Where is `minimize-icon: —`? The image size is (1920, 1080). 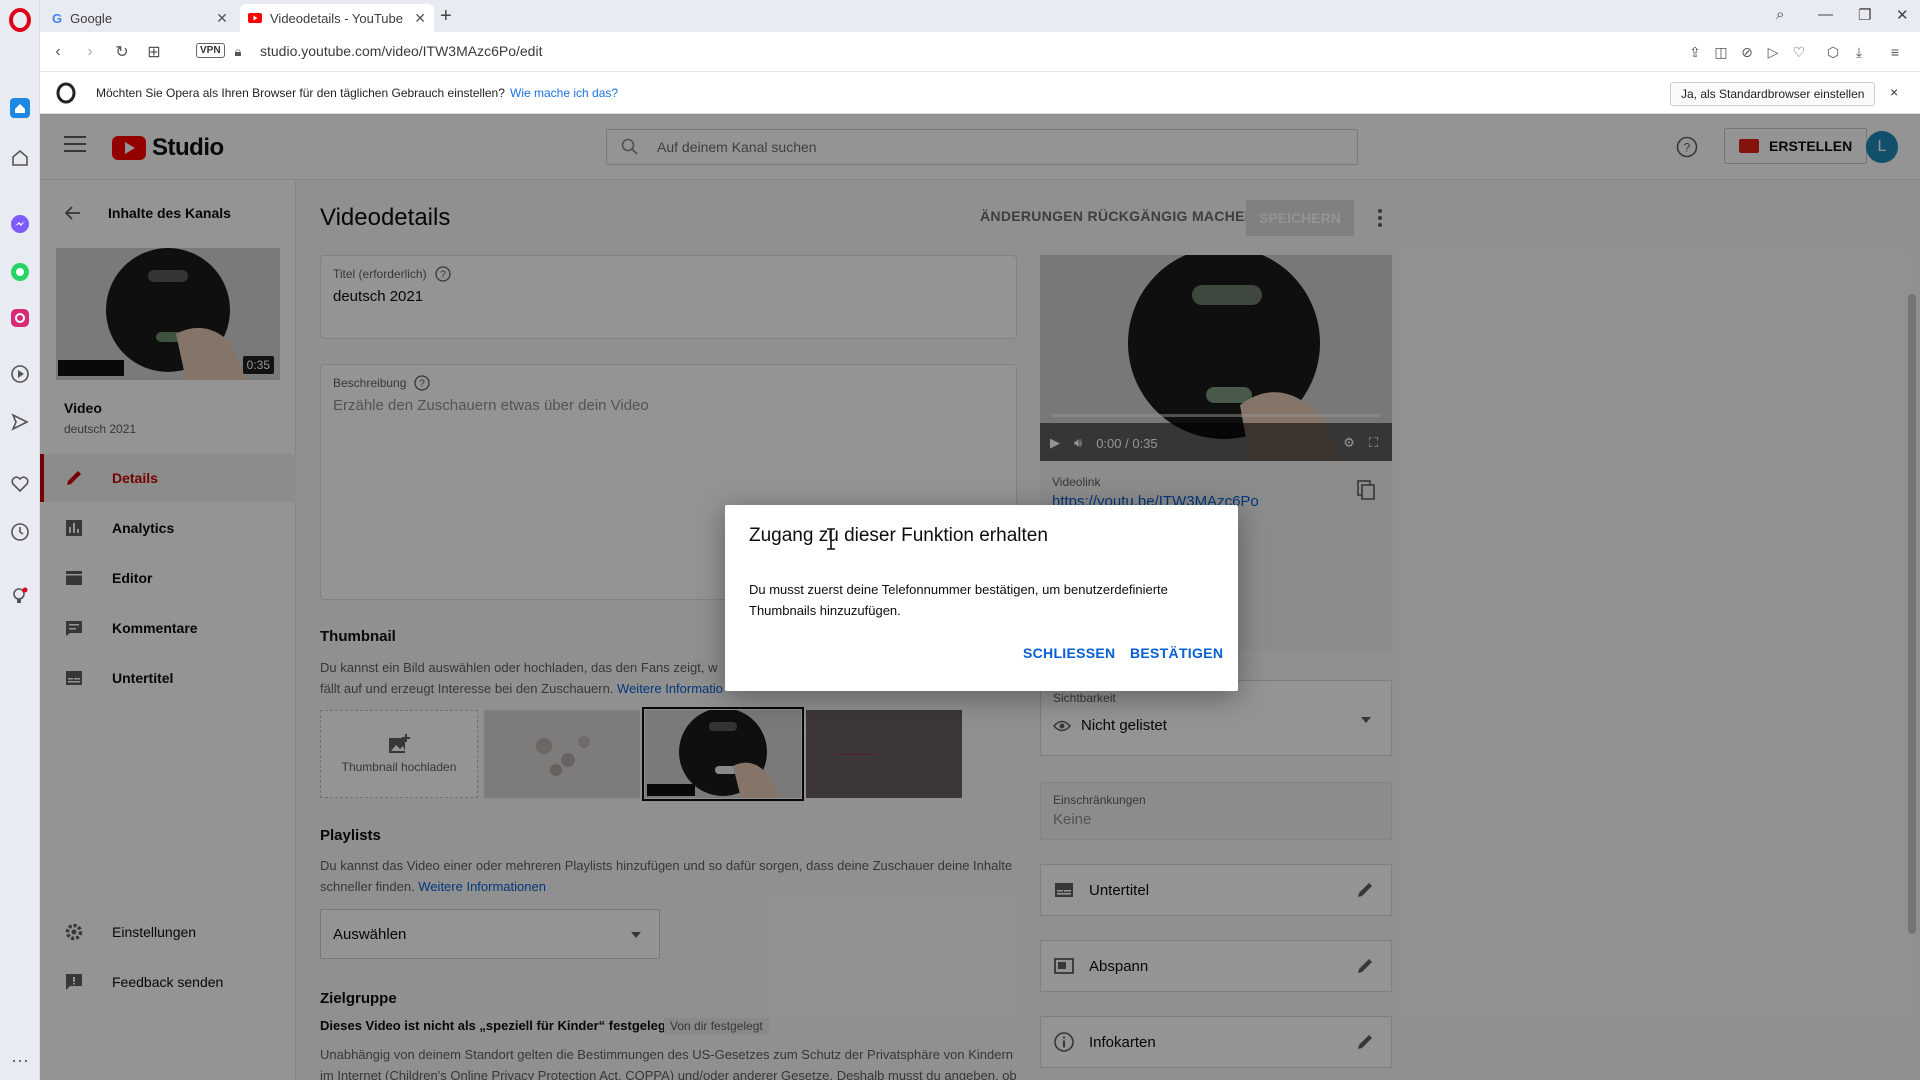 minimize-icon: — is located at coordinates (1825, 14).